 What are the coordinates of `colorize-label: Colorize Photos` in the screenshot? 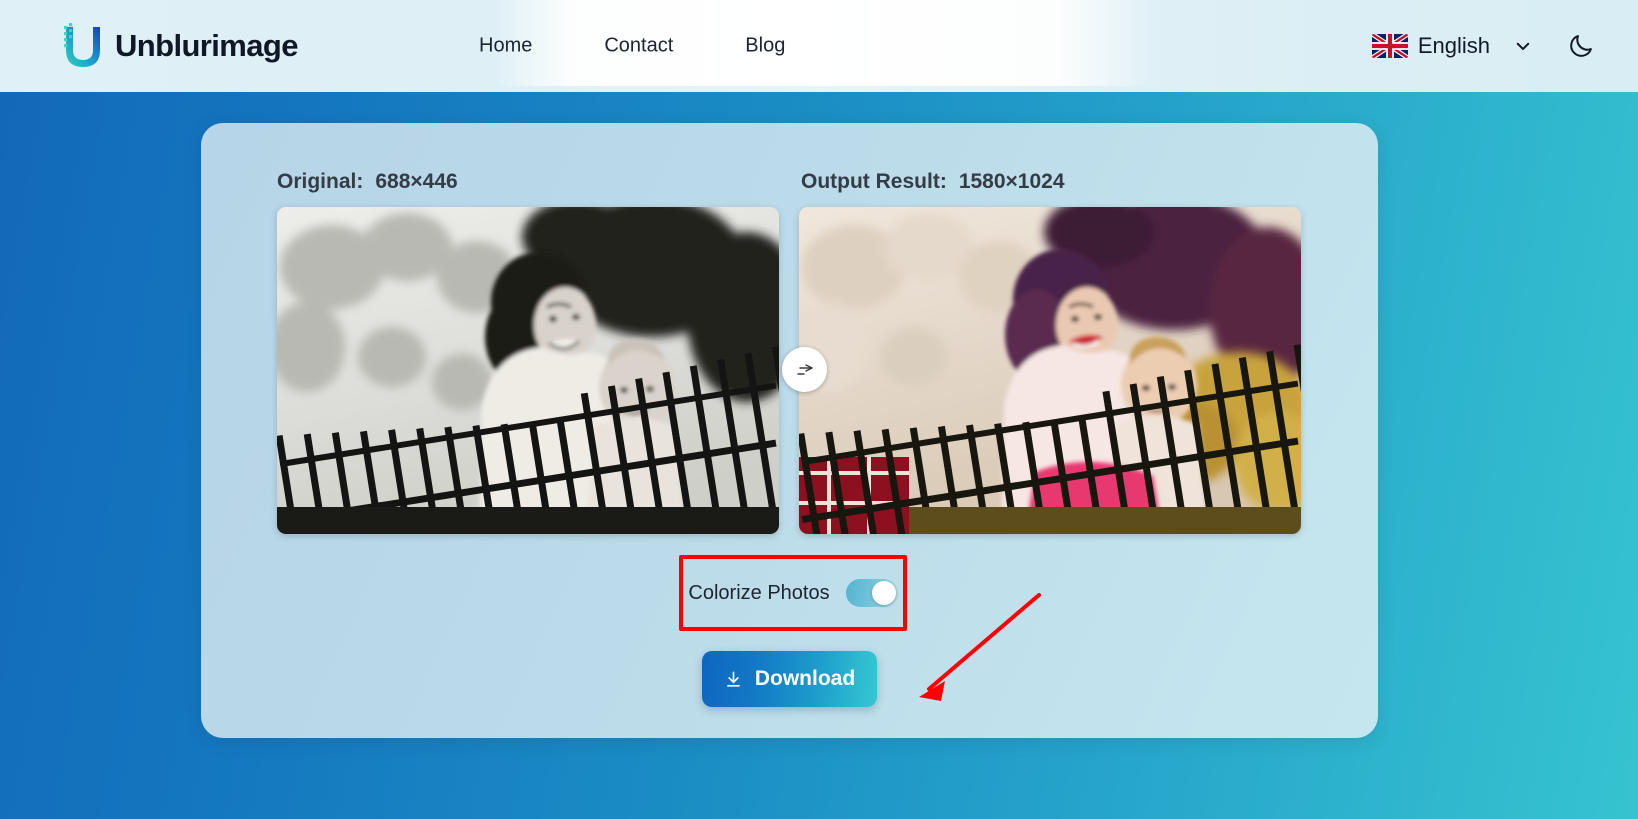 It's located at (759, 592).